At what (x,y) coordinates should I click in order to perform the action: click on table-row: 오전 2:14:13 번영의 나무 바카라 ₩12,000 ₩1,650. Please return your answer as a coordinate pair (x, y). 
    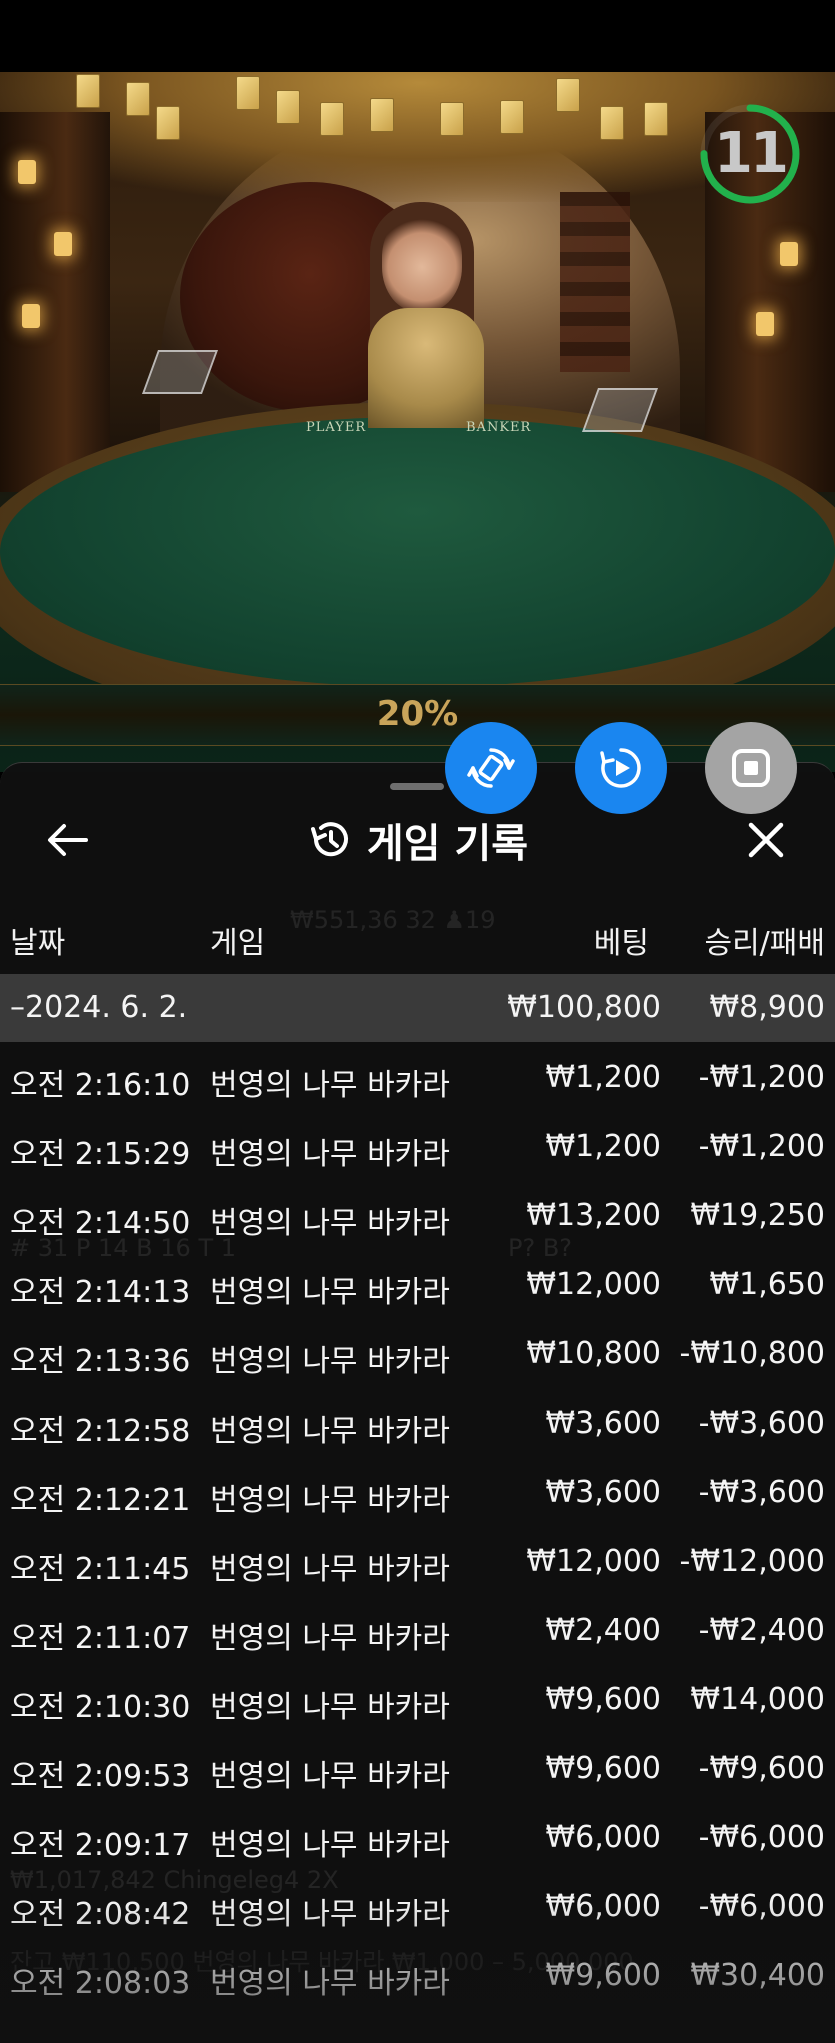
    Looking at the image, I should click on (417, 1287).